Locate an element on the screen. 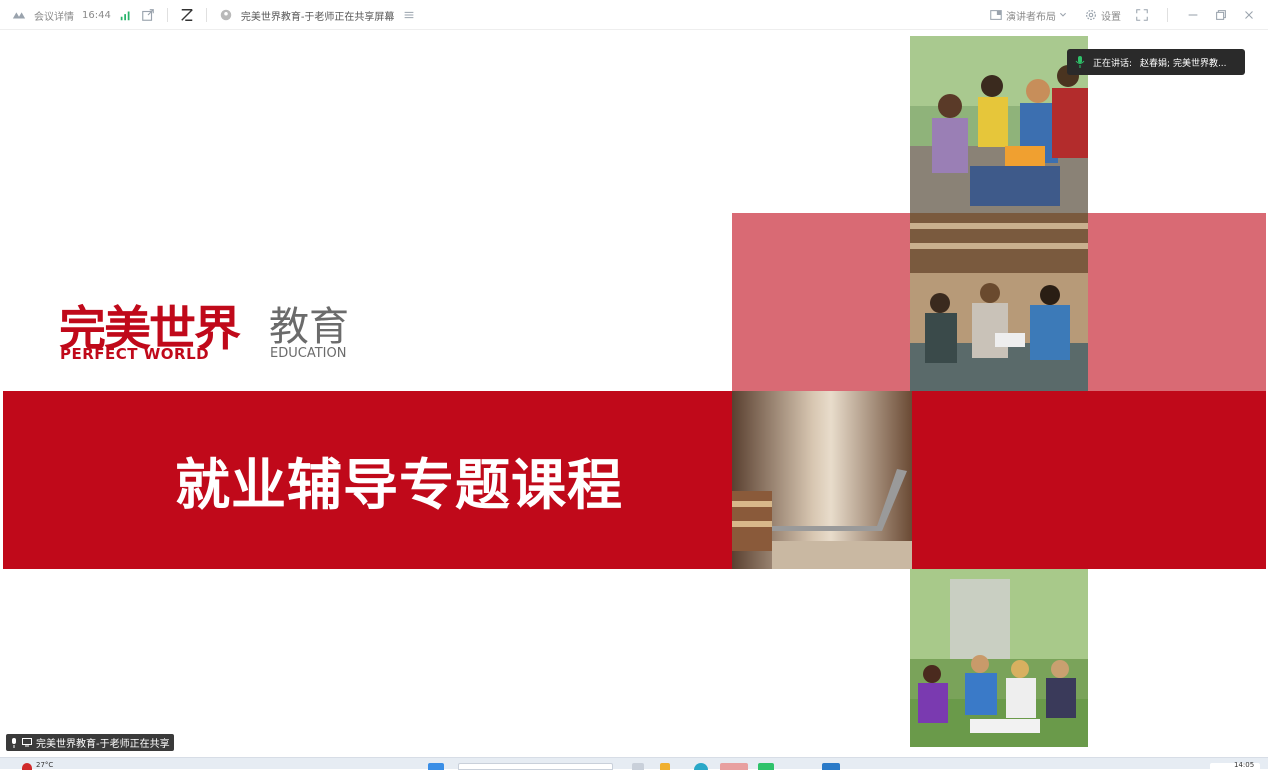  gear-icon is located at coordinates (1091, 15).